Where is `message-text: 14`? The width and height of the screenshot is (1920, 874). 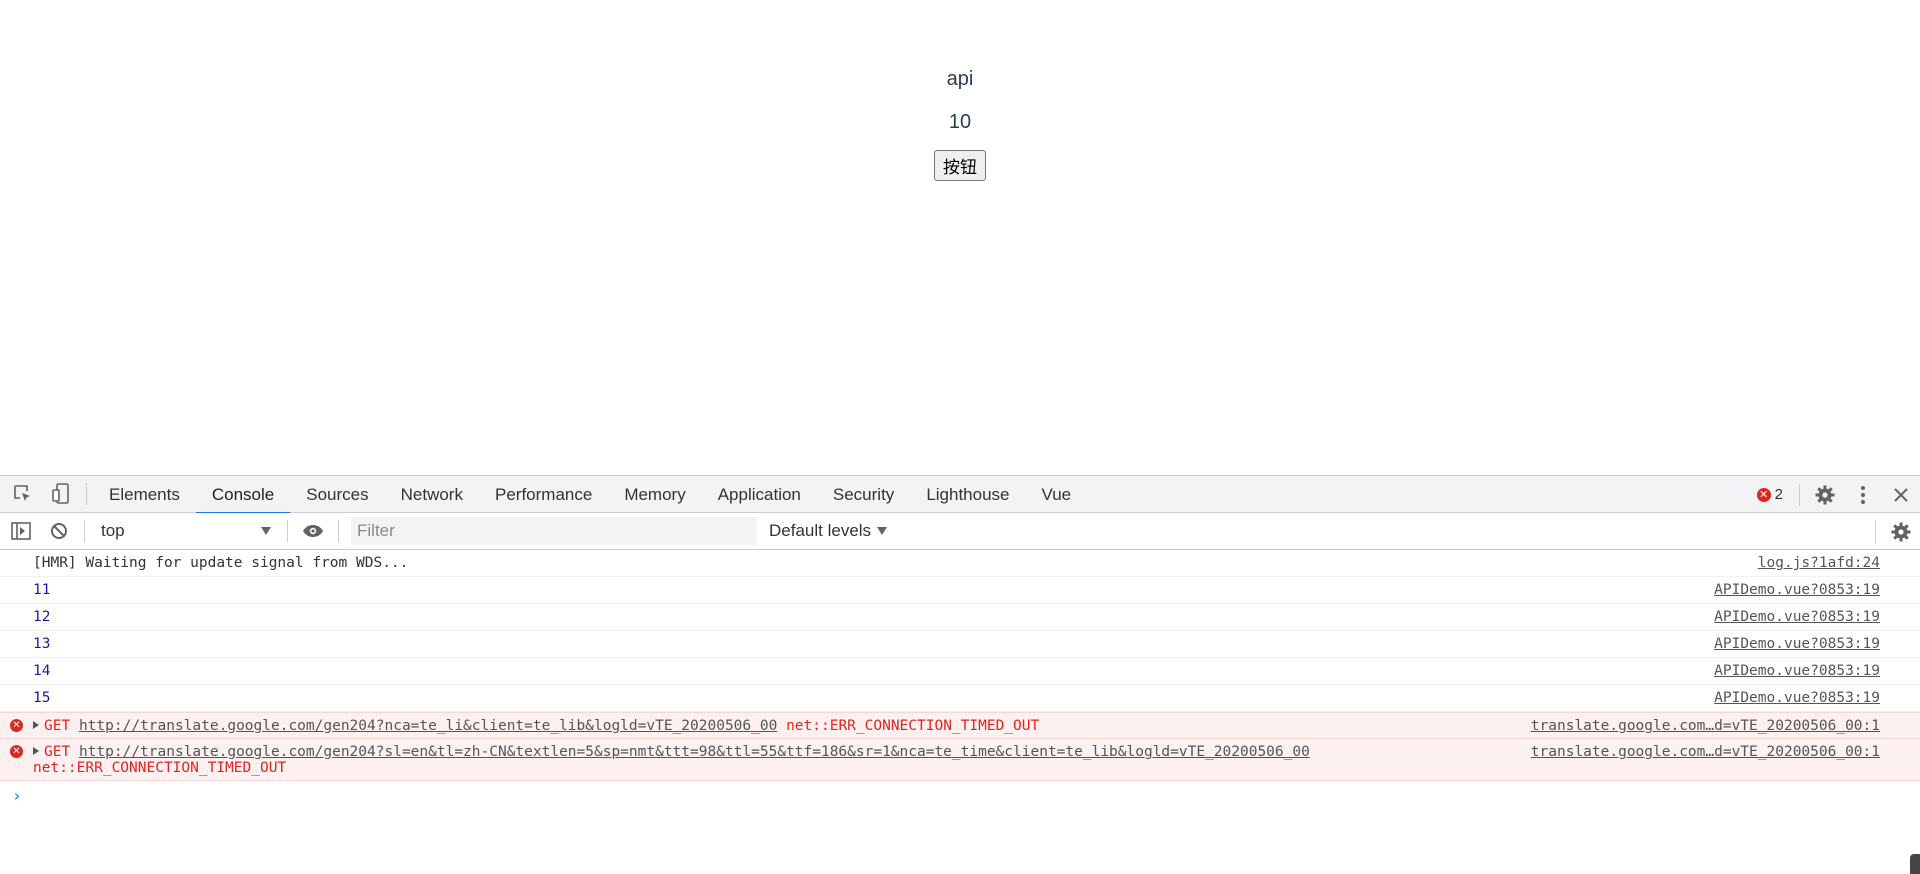 message-text: 14 is located at coordinates (42, 671).